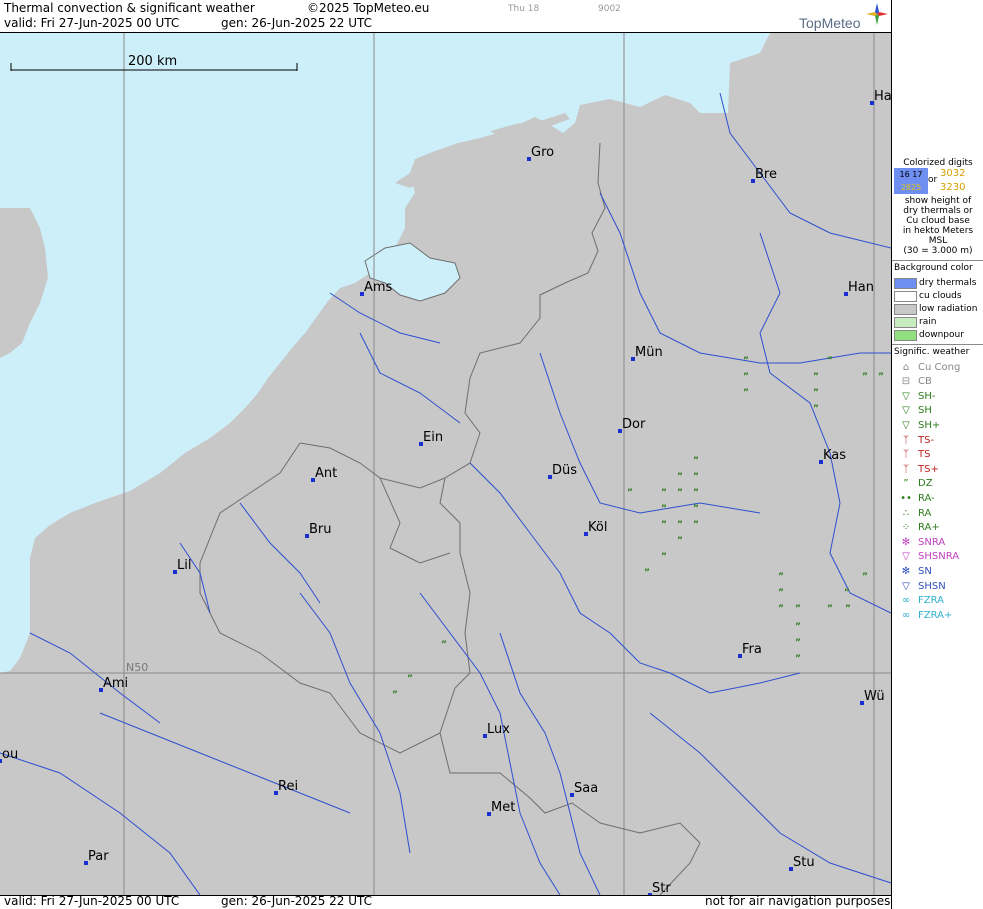 The image size is (983, 909). Describe the element at coordinates (634, 424) in the screenshot. I see `city-label: Dor` at that location.